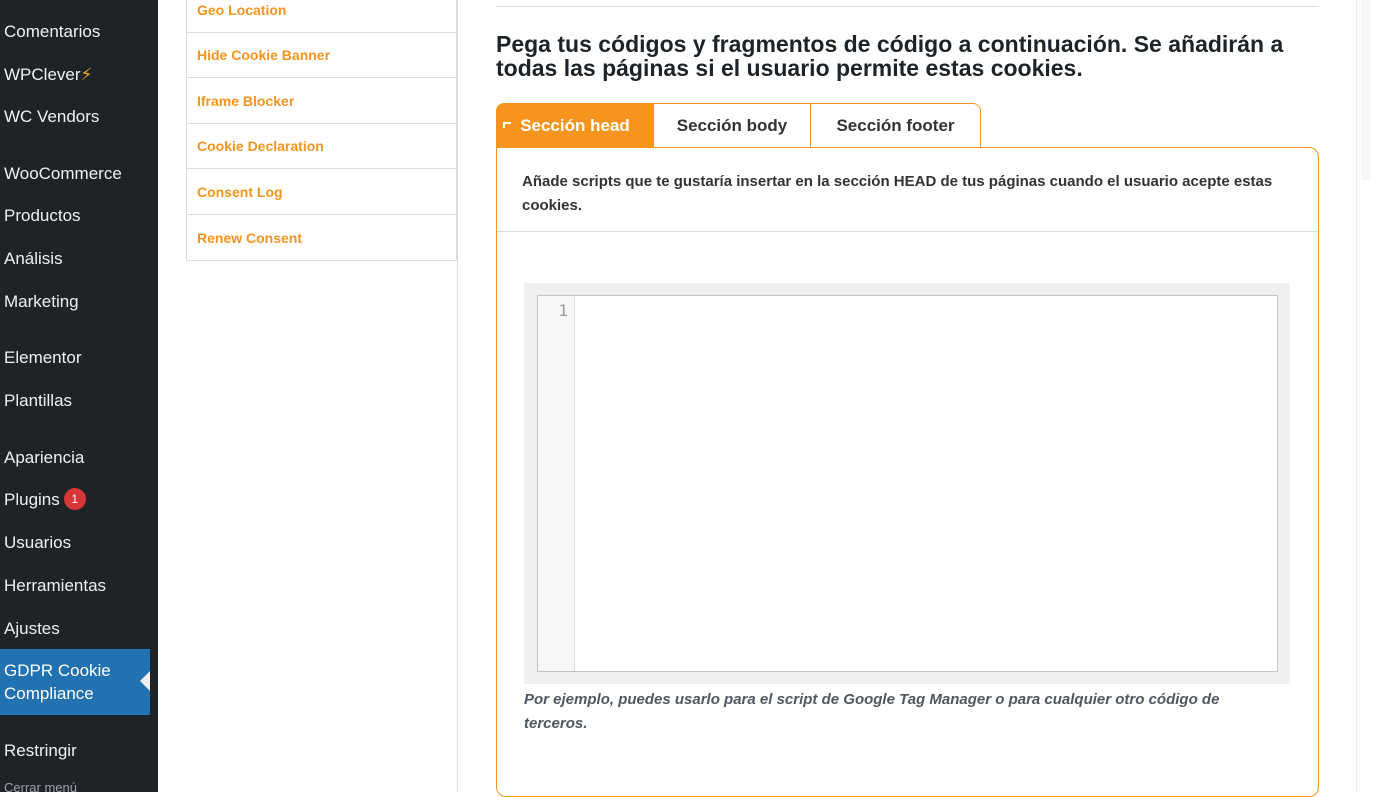 This screenshot has height=797, width=1374. I want to click on sub-nav-cookie-declaration: Cookie Declaration, so click(322, 146).